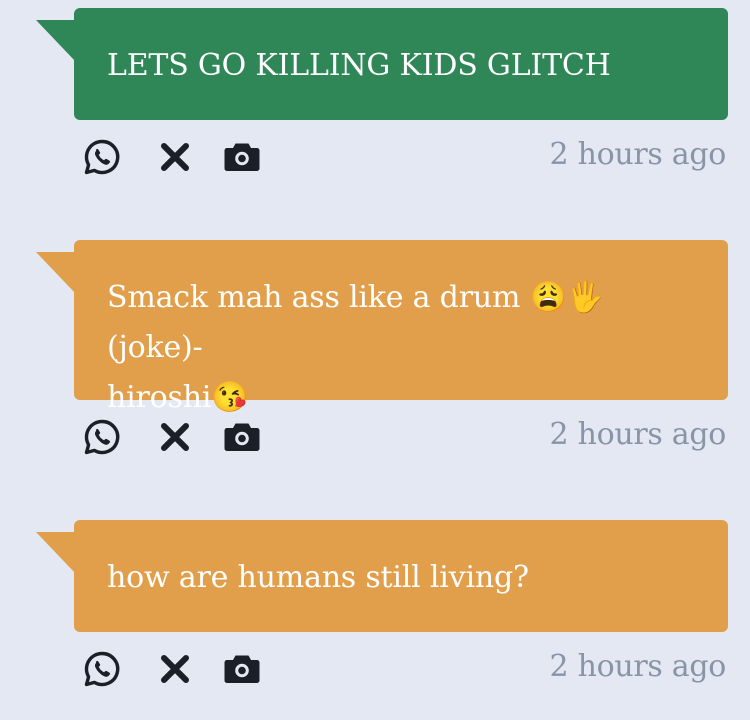 Image resolution: width=750 pixels, height=720 pixels. Describe the element at coordinates (355, 322) in the screenshot. I see `message-text: Smack mah ass like a drum 😩🖐 (joke)-` at that location.